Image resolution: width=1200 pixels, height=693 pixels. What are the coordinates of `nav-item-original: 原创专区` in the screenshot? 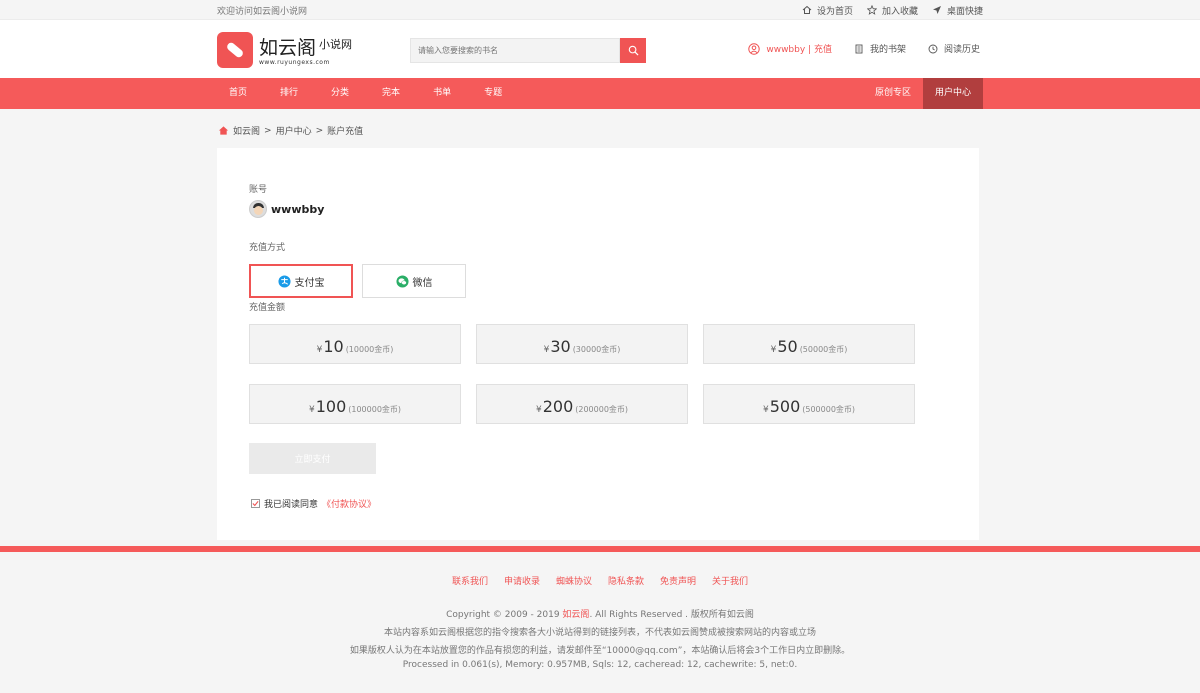 It's located at (893, 93).